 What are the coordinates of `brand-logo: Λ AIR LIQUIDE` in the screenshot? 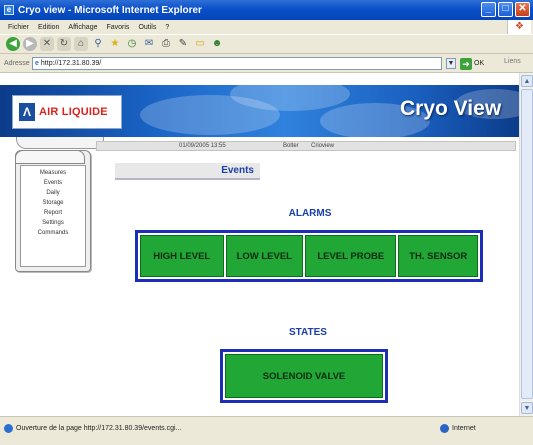 It's located at (67, 112).